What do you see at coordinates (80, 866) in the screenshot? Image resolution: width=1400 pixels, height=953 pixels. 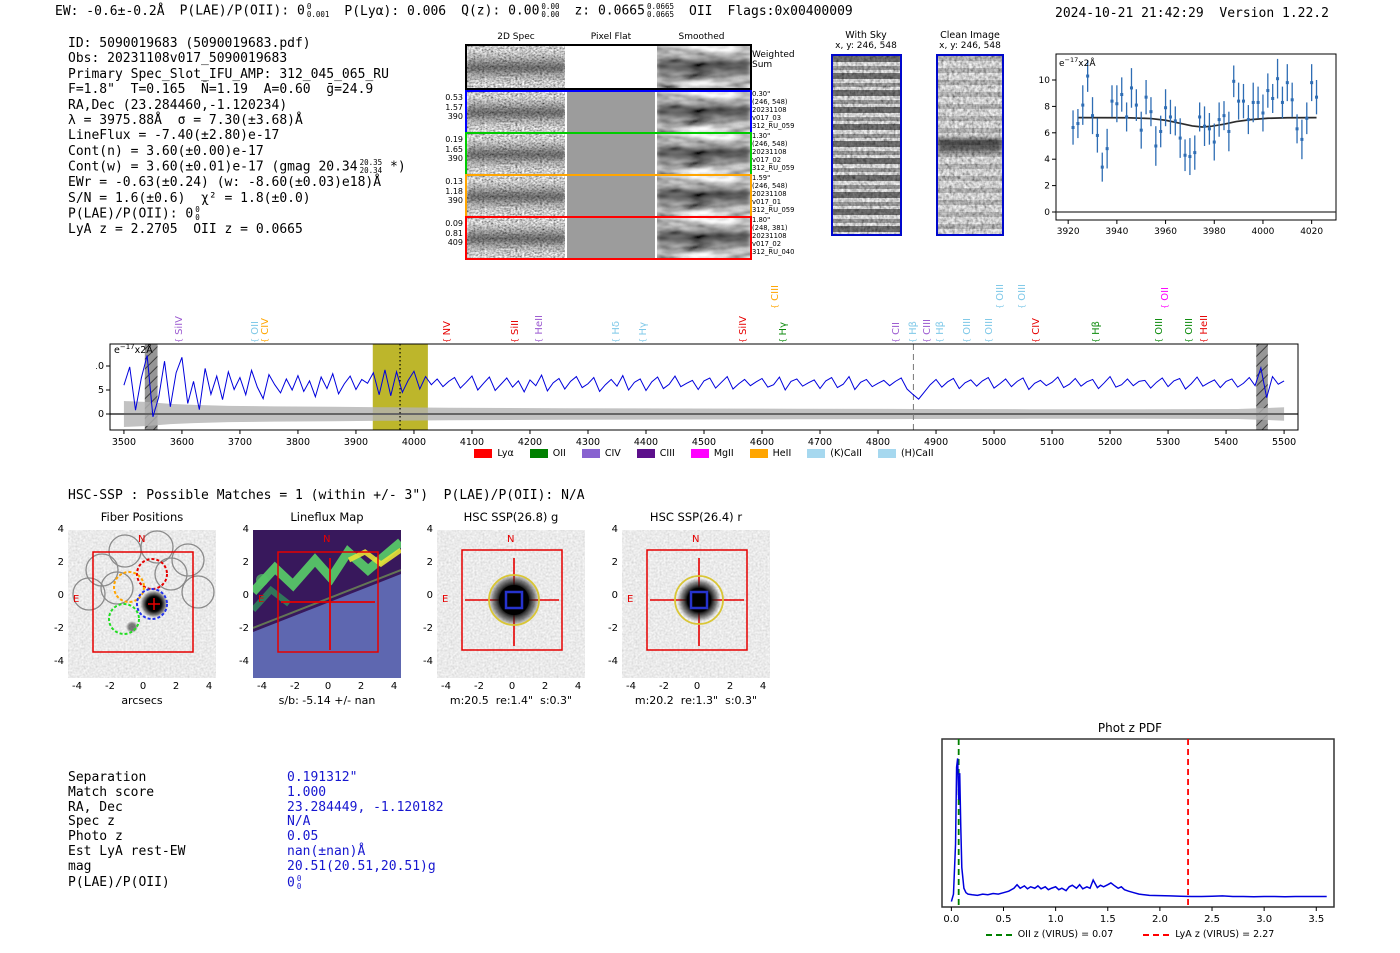 I see `match-label: mag` at bounding box center [80, 866].